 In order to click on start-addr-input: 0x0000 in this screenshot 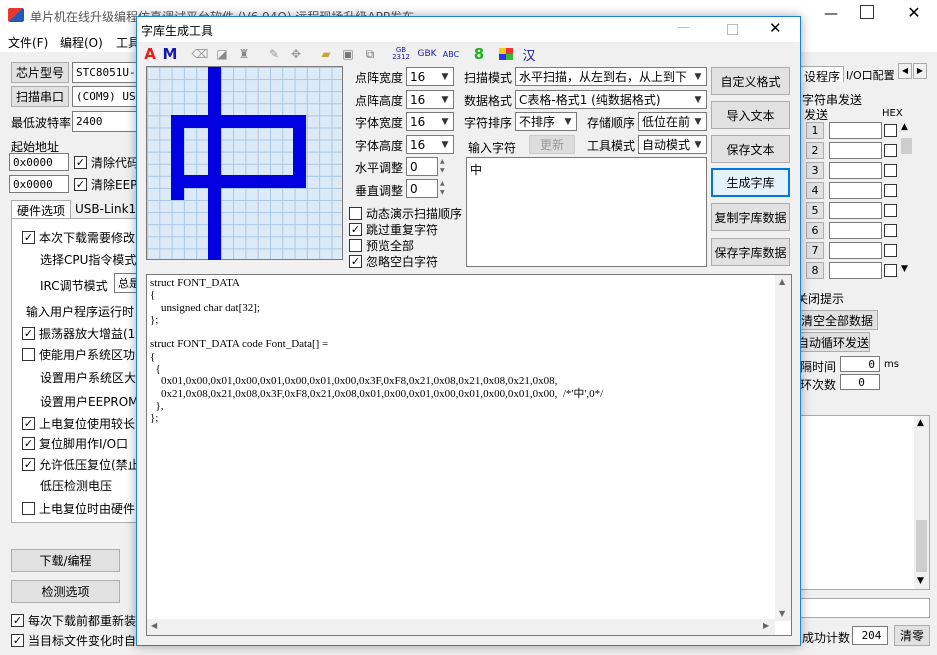, I will do `click(39, 162)`.